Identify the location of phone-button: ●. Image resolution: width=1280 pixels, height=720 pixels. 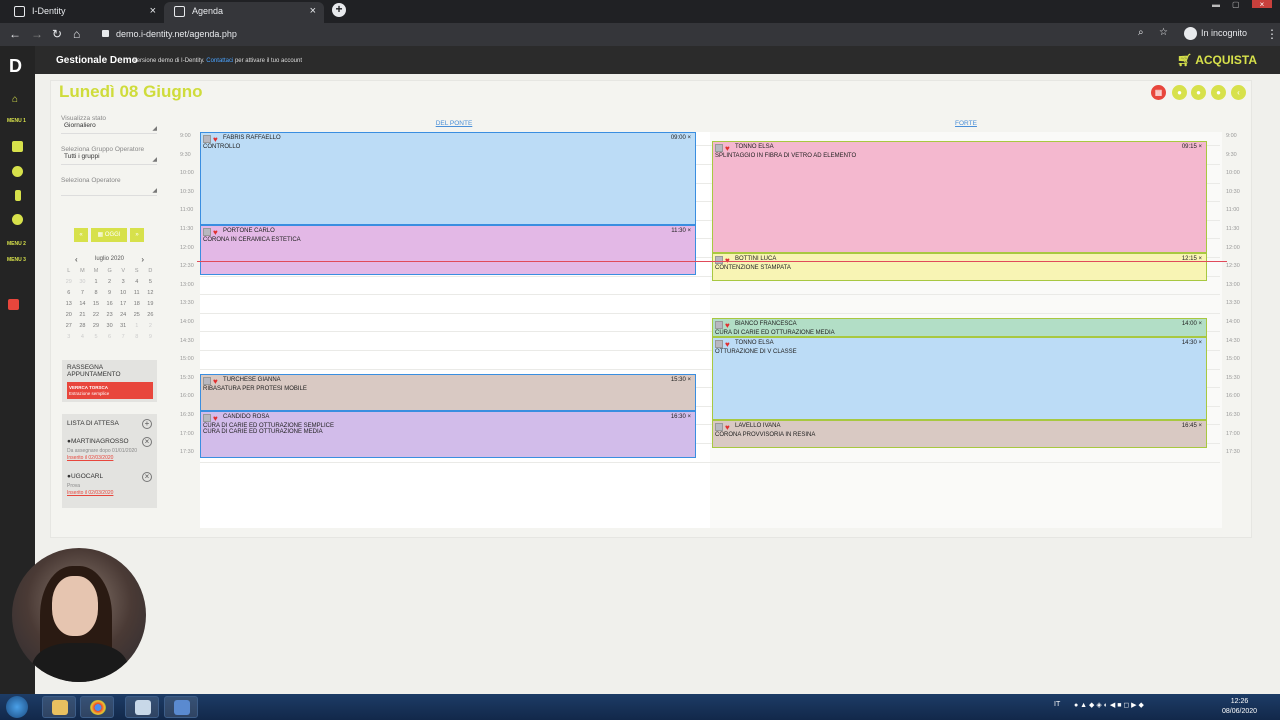
(1198, 92).